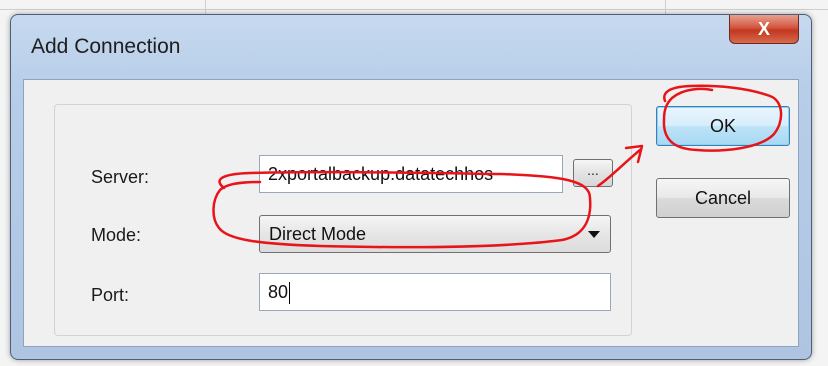 This screenshot has width=828, height=366. I want to click on close-icon: X, so click(763, 28).